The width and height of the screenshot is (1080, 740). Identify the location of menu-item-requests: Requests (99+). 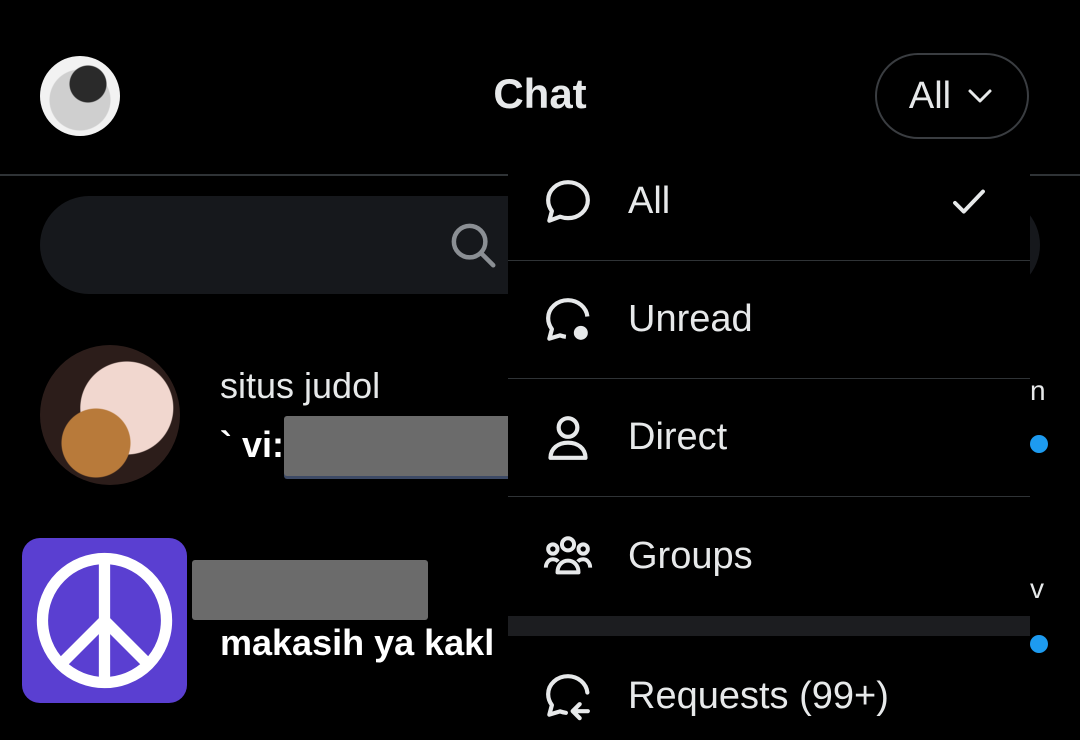
(769, 688).